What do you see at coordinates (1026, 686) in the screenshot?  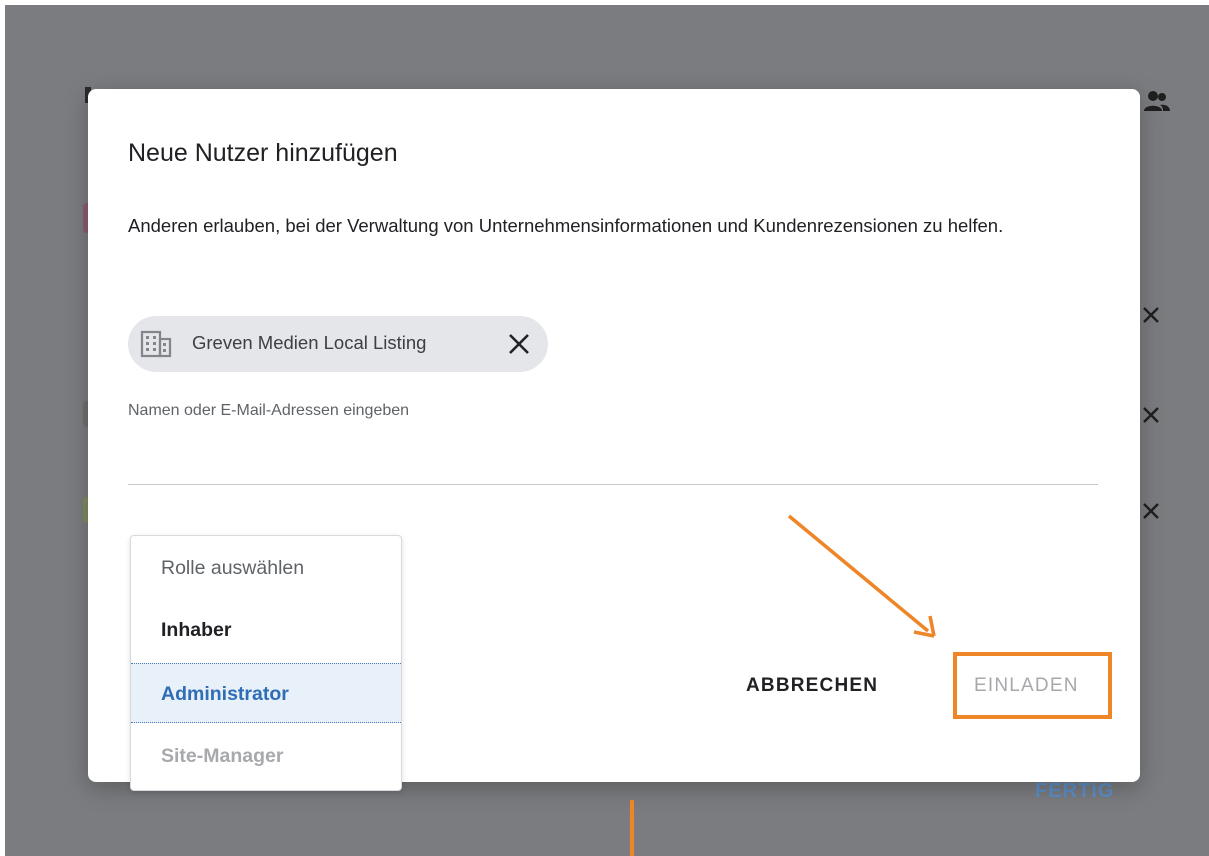 I see `invite-button: EINLADEN` at bounding box center [1026, 686].